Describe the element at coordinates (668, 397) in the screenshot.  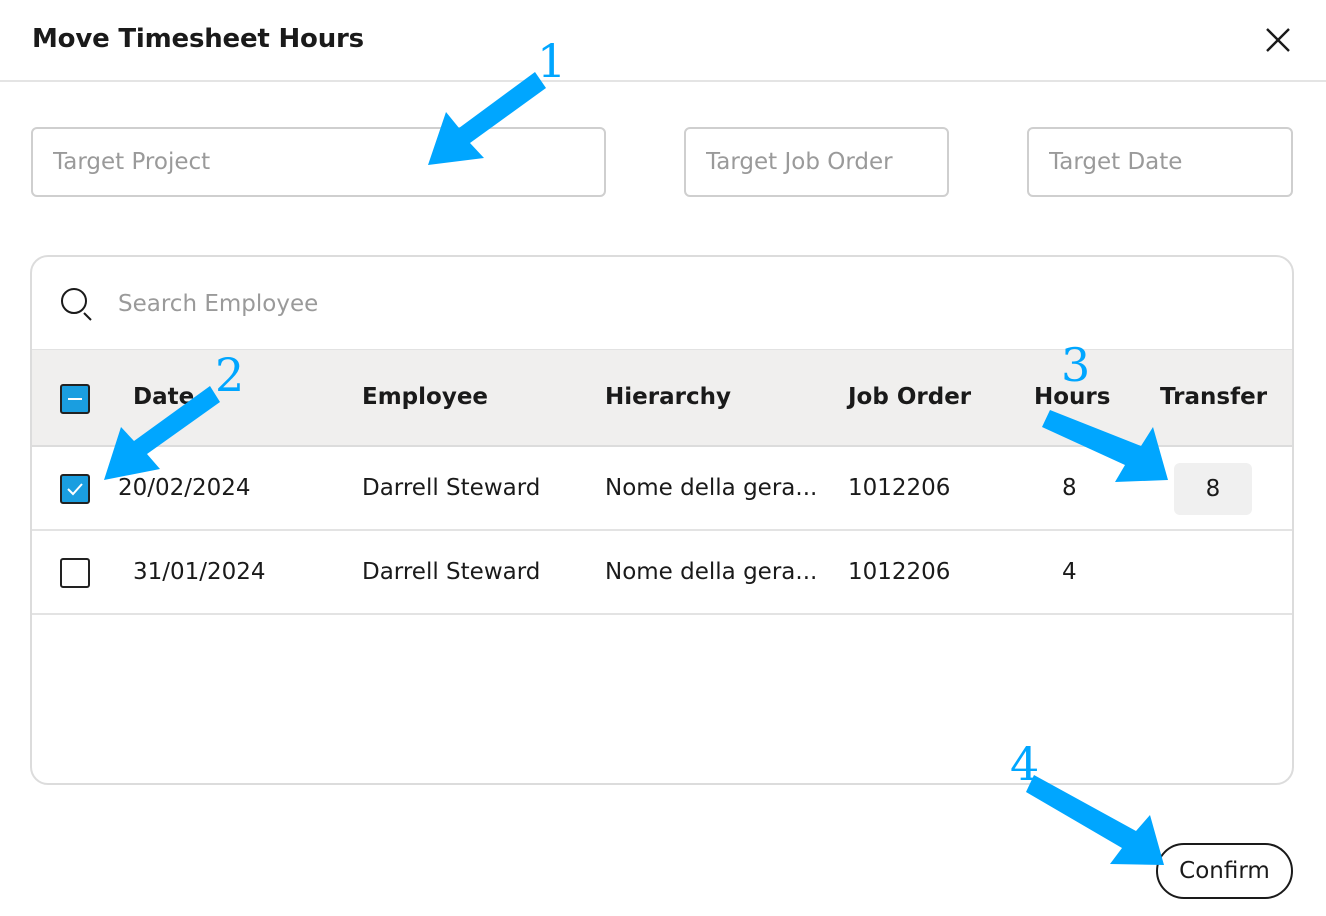
I see `column-header-hierarchy: Hierarchy` at that location.